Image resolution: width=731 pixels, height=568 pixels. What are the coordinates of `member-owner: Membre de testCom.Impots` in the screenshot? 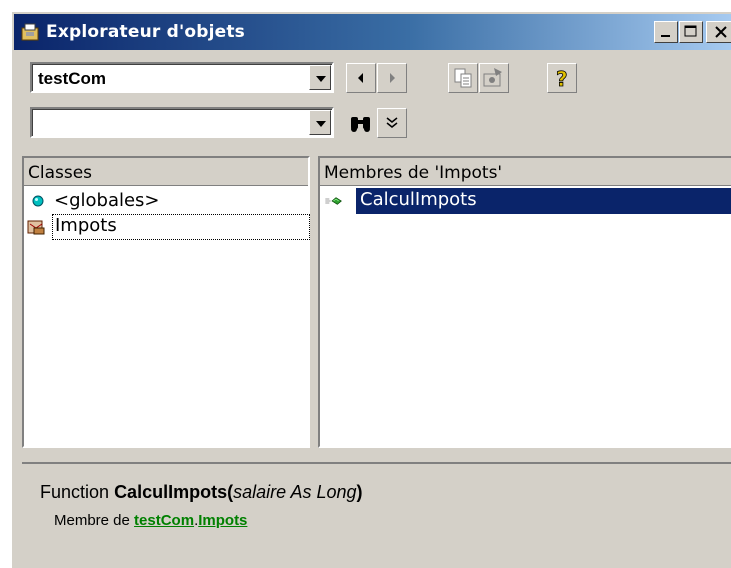 It's located at (150, 520).